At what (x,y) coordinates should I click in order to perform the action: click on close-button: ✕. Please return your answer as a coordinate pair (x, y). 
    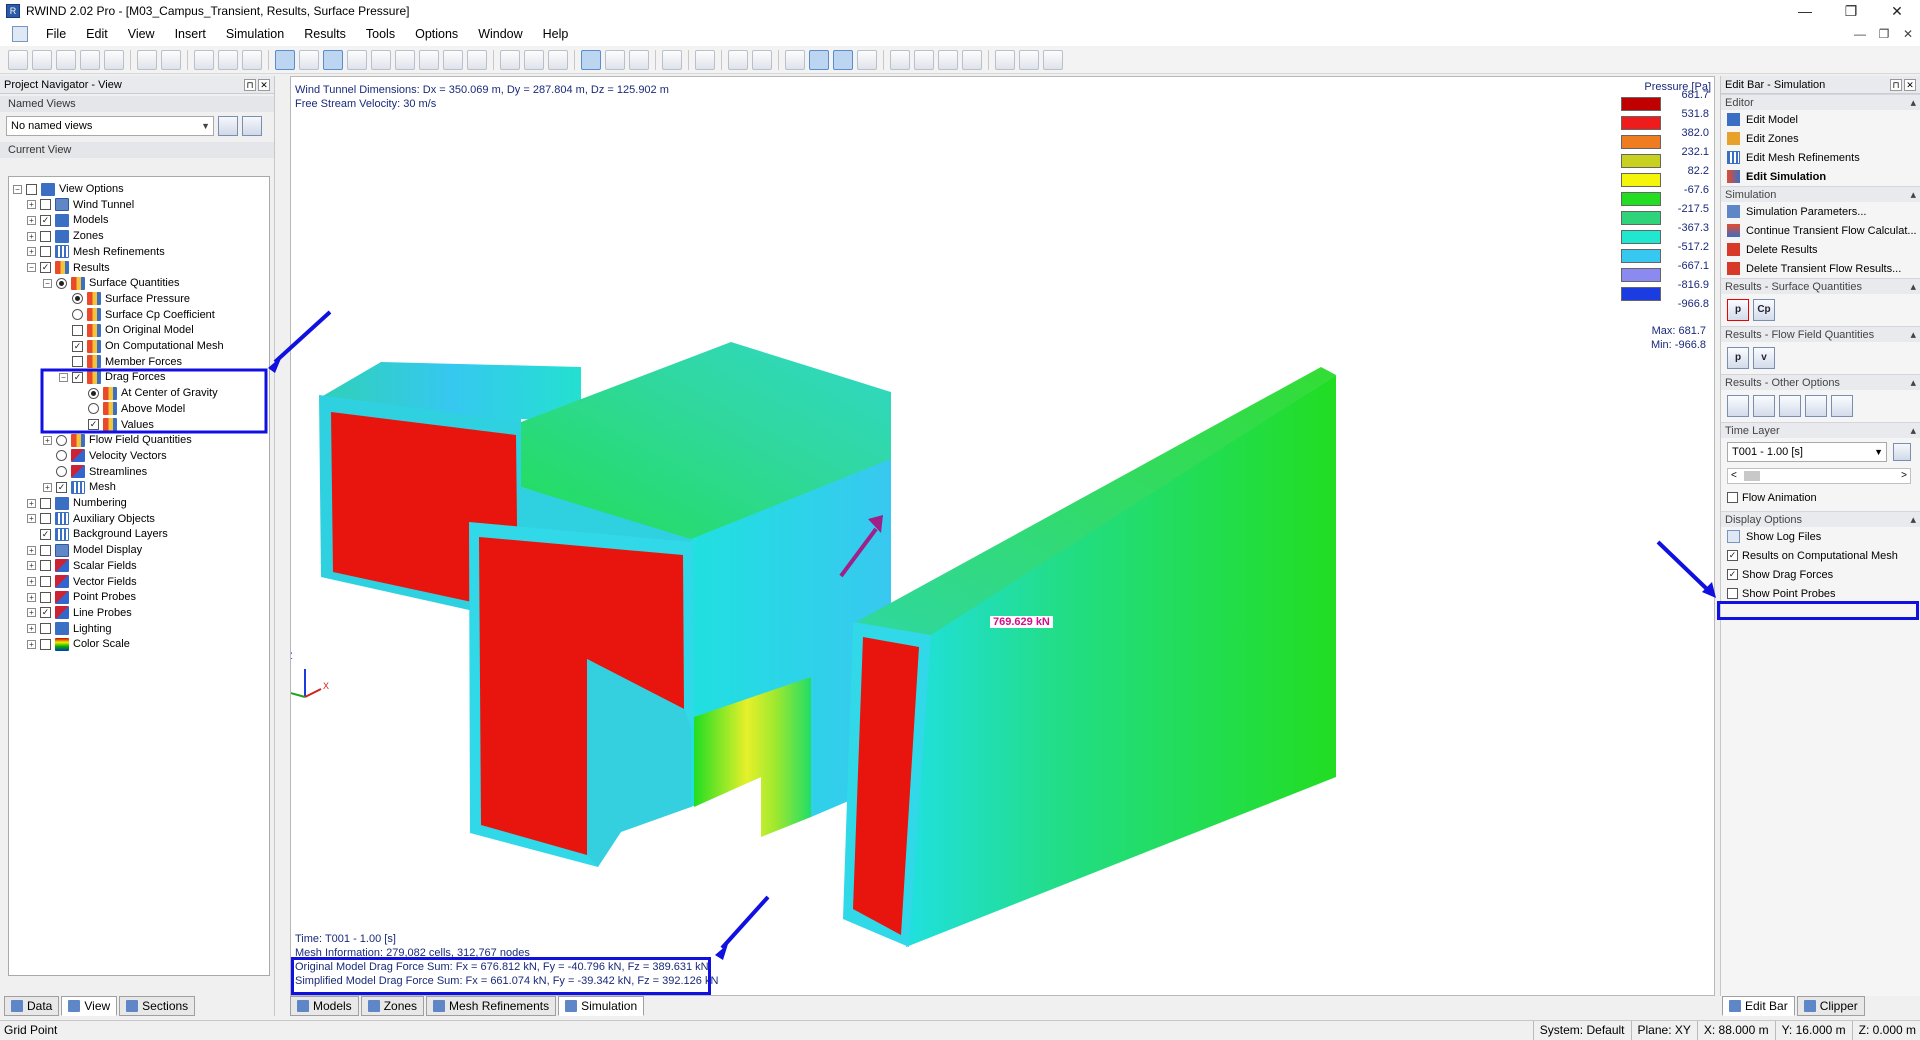
    Looking at the image, I should click on (1897, 11).